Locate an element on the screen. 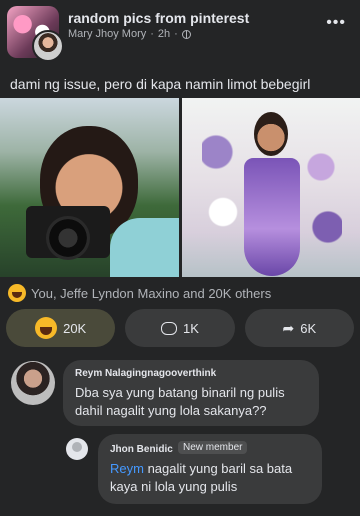  photo-subject is located at coordinates (270, 134).